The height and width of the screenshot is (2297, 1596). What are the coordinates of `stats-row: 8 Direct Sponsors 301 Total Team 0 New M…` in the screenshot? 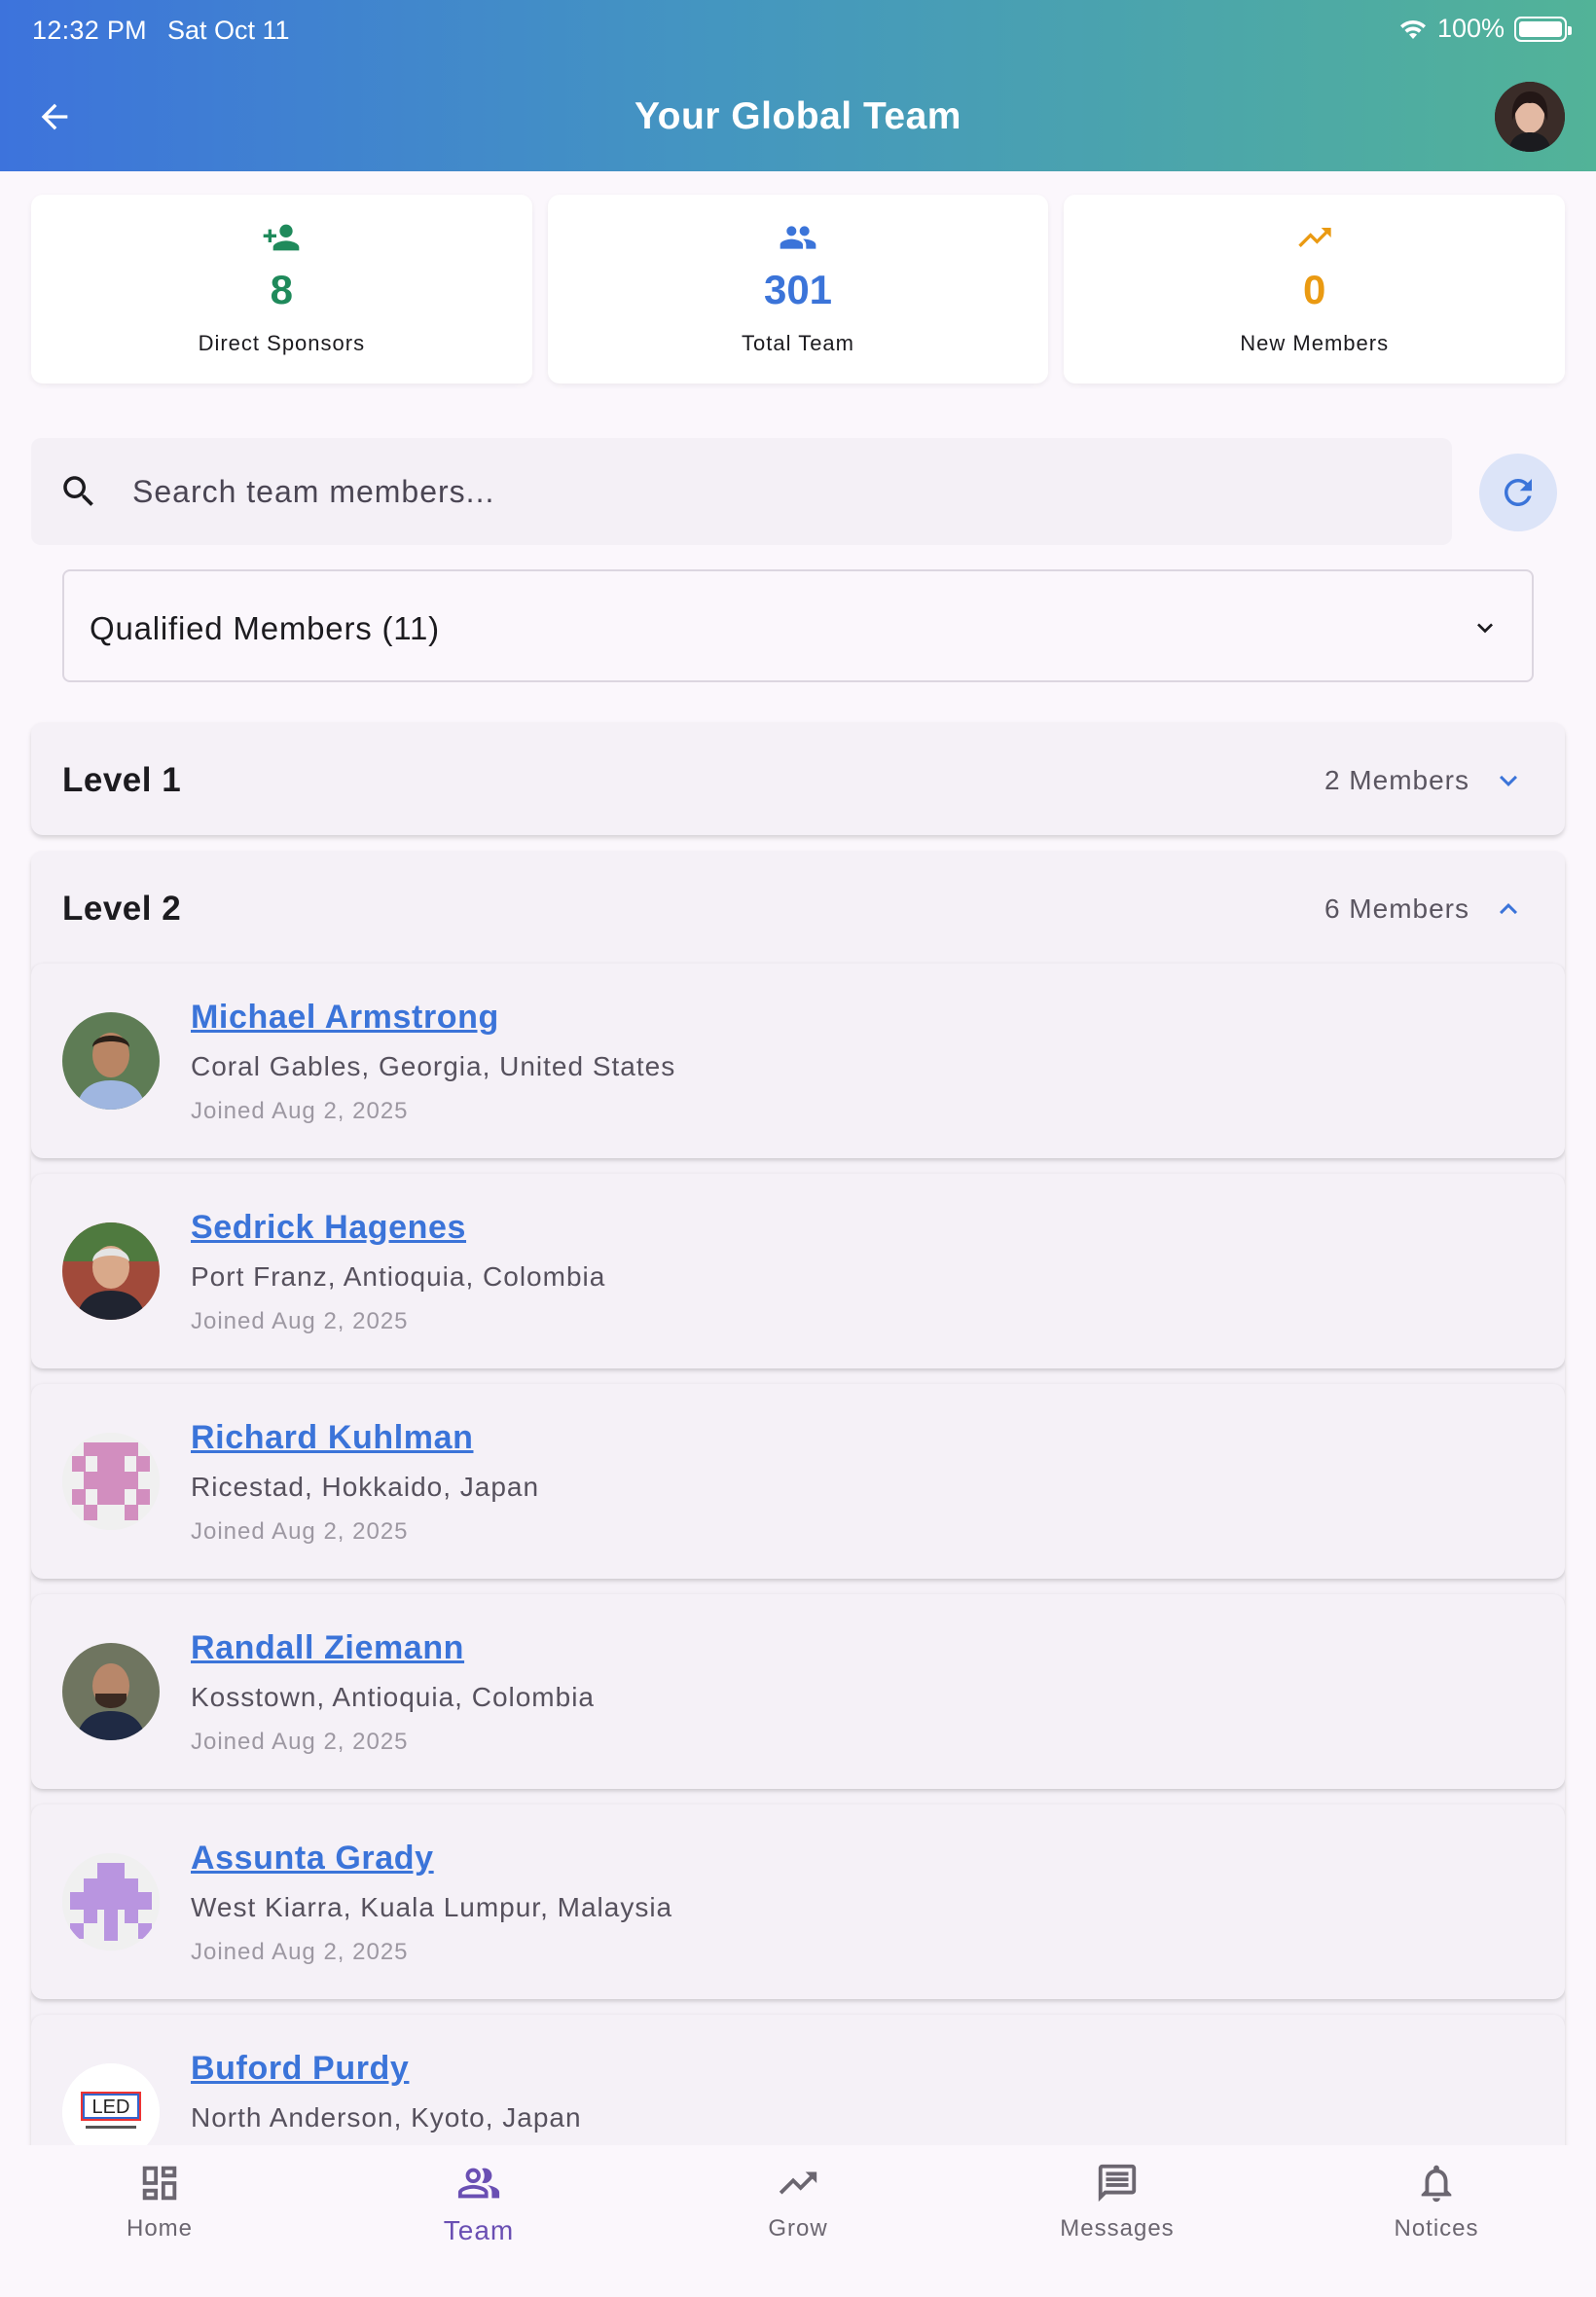 It's located at (798, 289).